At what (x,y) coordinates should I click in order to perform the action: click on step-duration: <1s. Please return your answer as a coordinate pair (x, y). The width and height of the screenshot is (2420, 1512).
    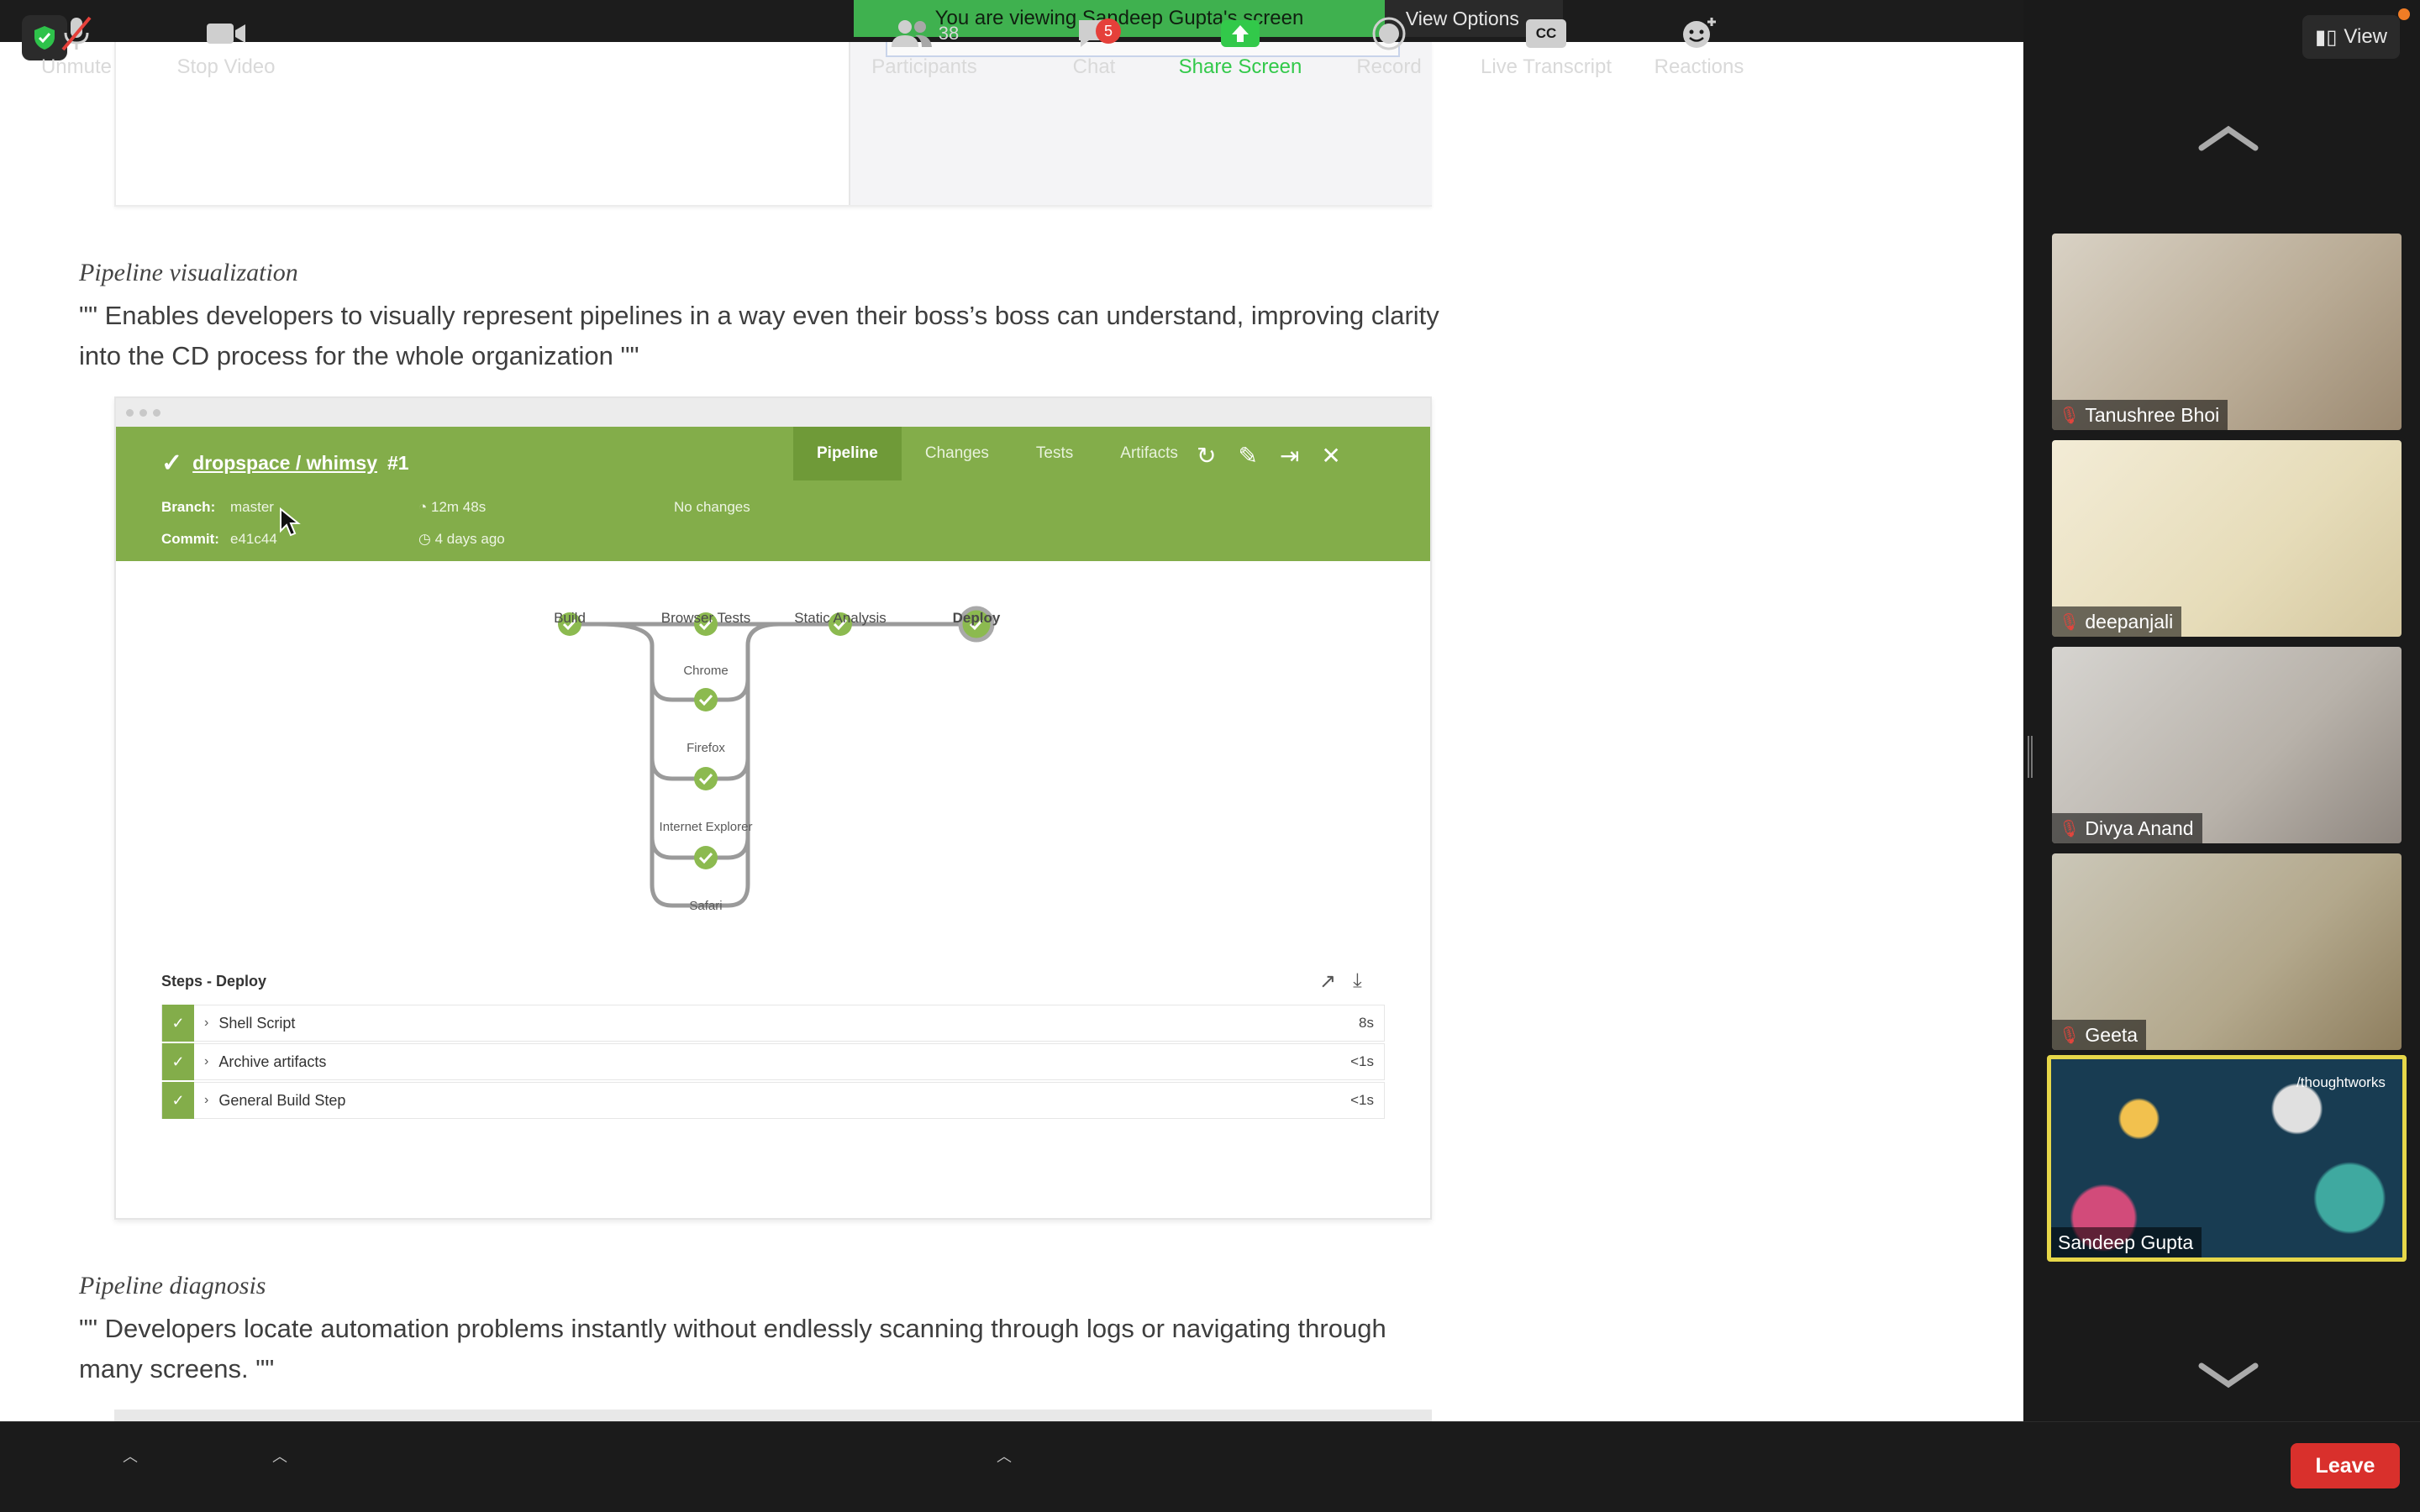
    Looking at the image, I should click on (1362, 1061).